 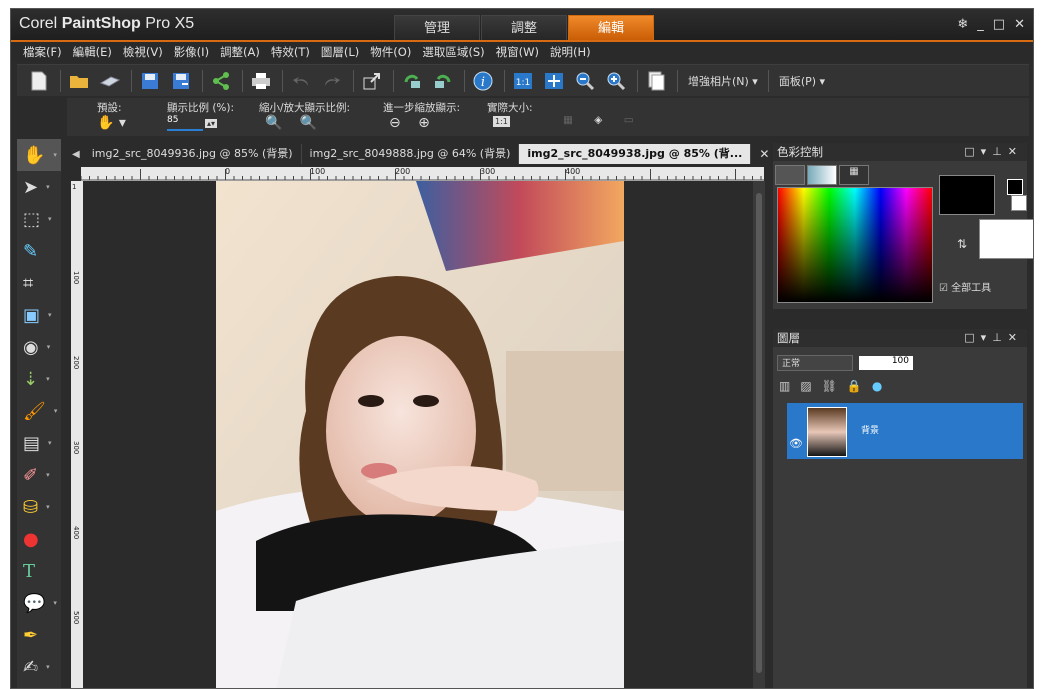 What do you see at coordinates (221, 81) in the screenshot?
I see `share-icon` at bounding box center [221, 81].